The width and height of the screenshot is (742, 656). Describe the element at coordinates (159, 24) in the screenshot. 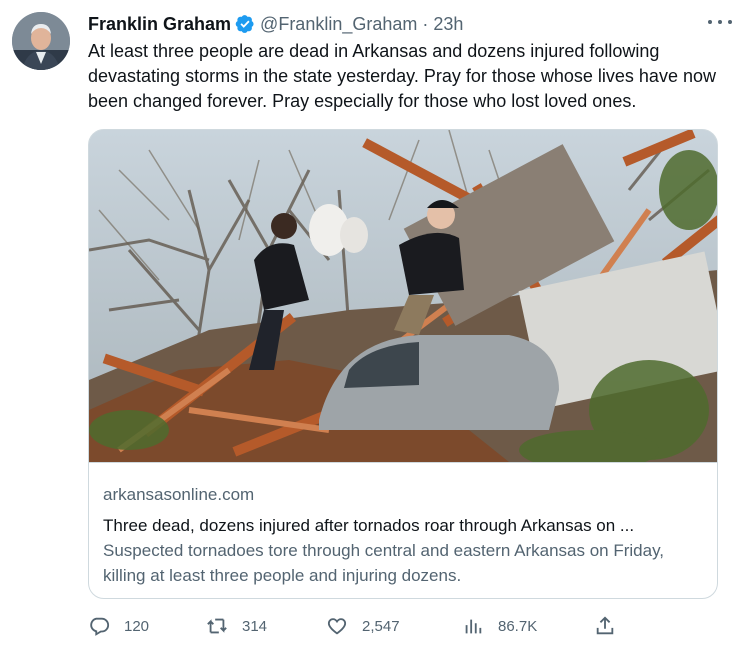

I see `author-name: Franklin Graham` at that location.